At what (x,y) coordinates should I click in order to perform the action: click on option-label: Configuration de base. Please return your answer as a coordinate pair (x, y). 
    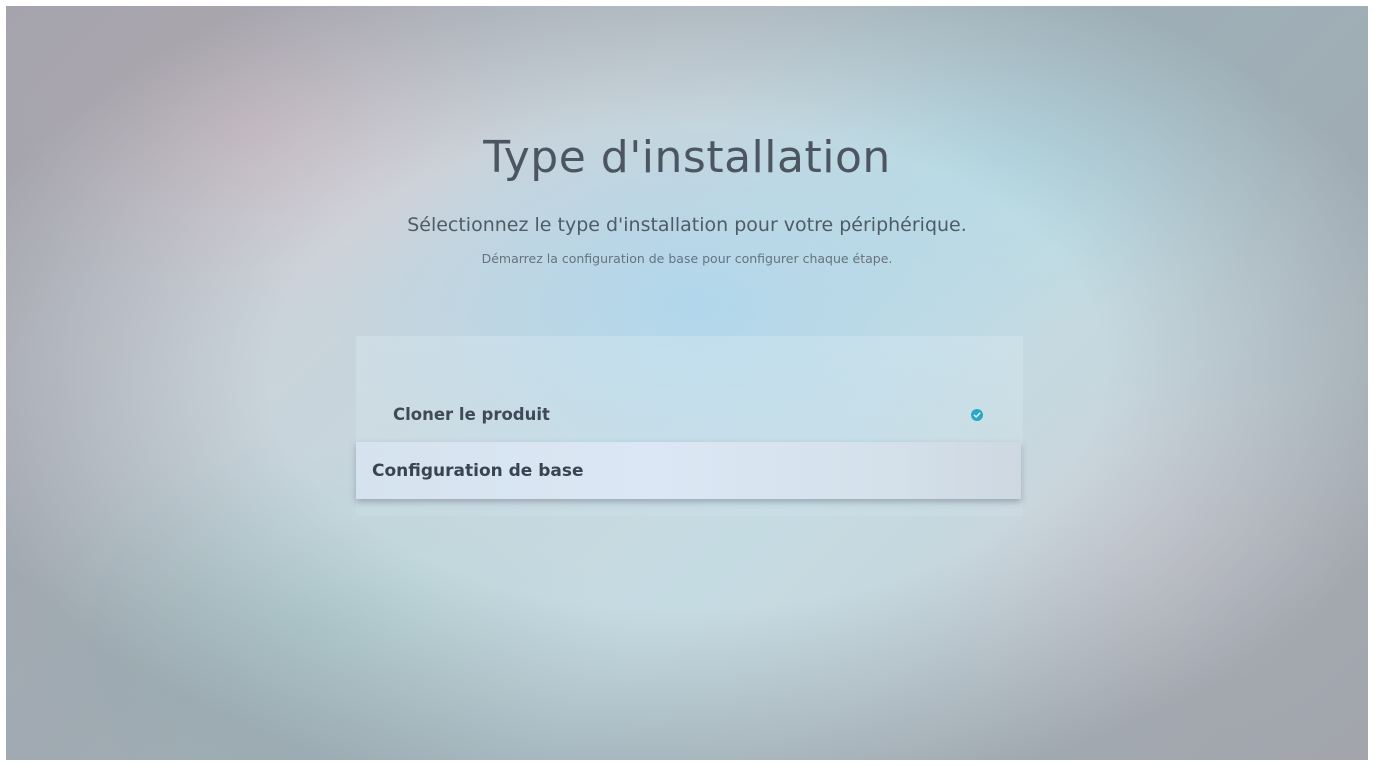
    Looking at the image, I should click on (478, 470).